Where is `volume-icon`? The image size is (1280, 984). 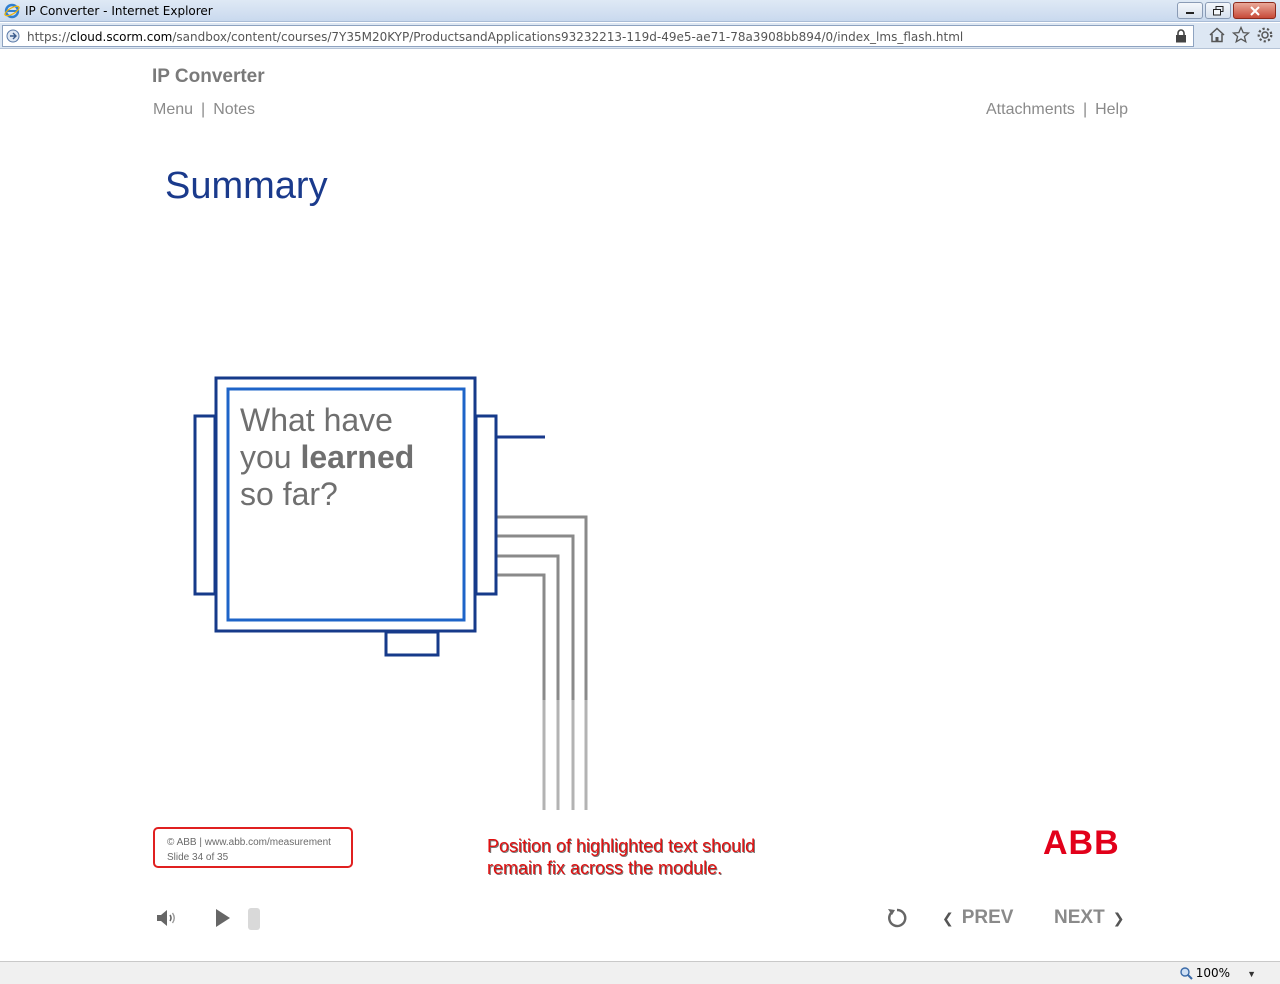
volume-icon is located at coordinates (166, 918).